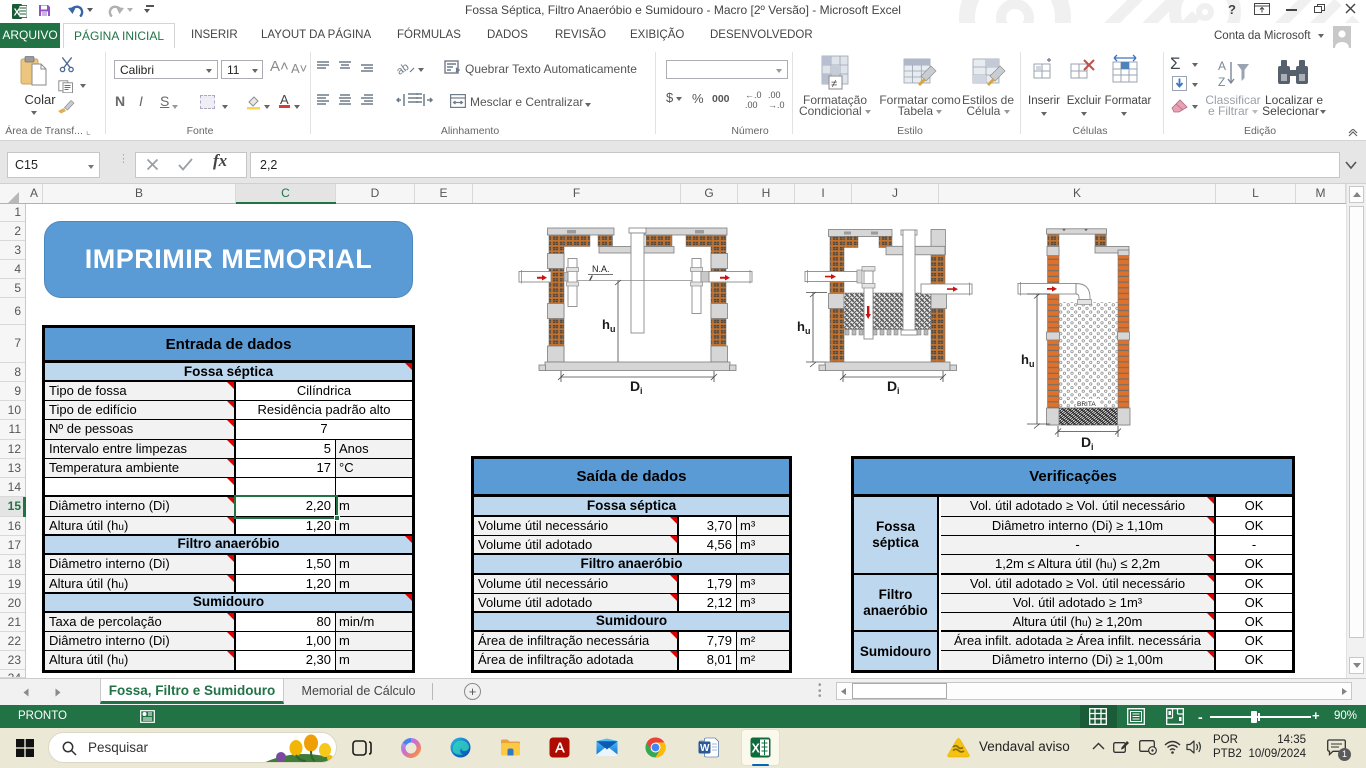 This screenshot has width=1366, height=768. I want to click on svg-text: ab, so click(403, 68).